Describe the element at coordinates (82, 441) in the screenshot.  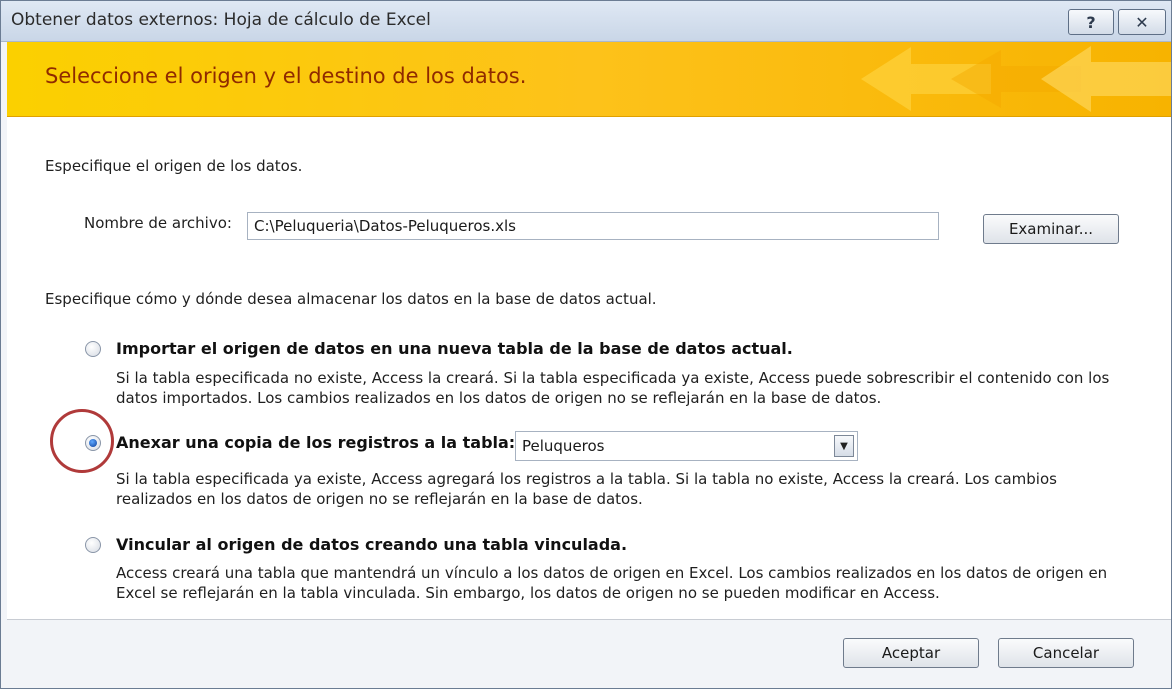
I see `annotation-circle` at that location.